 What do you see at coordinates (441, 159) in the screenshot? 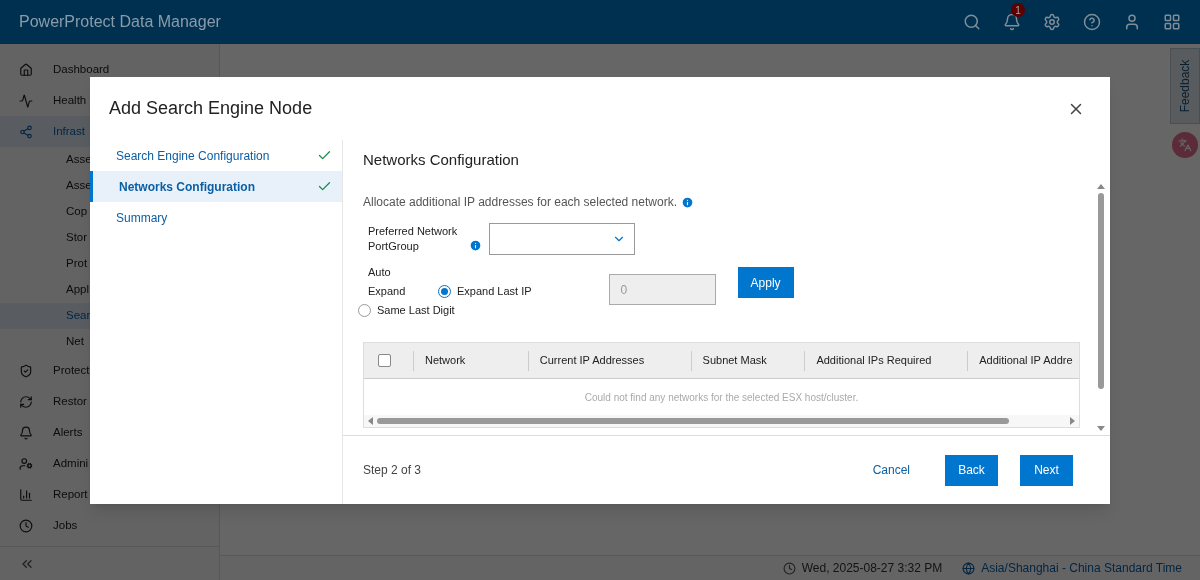
I see `section-heading: Networks Configuration` at bounding box center [441, 159].